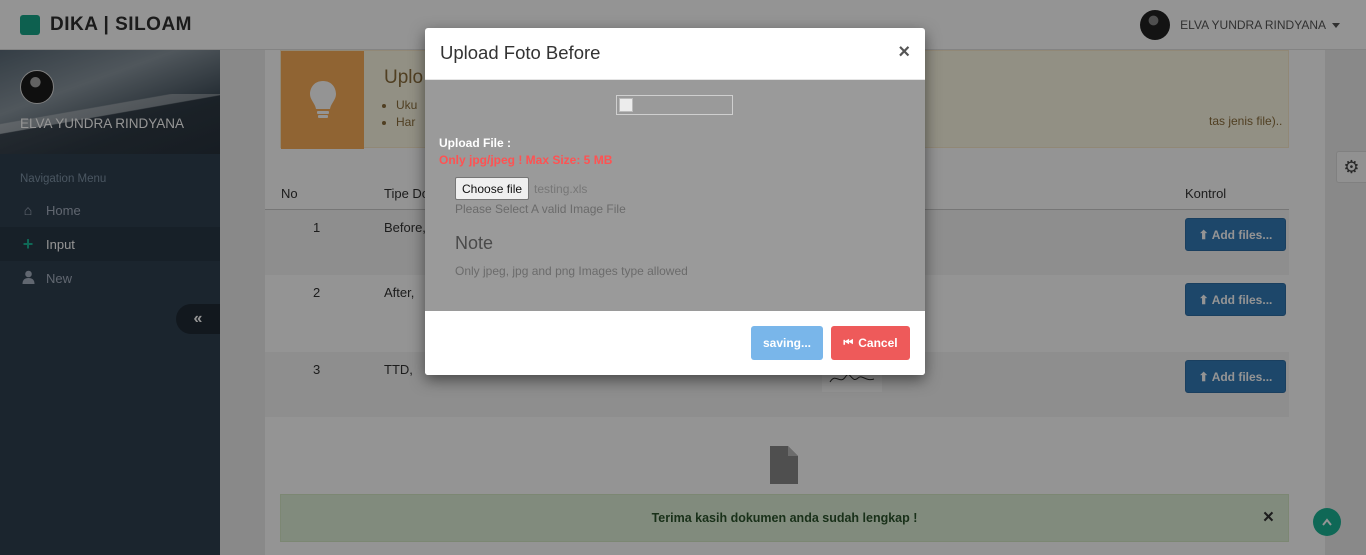 This screenshot has height=555, width=1366. What do you see at coordinates (675, 54) in the screenshot?
I see `modal-header: Upload Foto Before ×` at bounding box center [675, 54].